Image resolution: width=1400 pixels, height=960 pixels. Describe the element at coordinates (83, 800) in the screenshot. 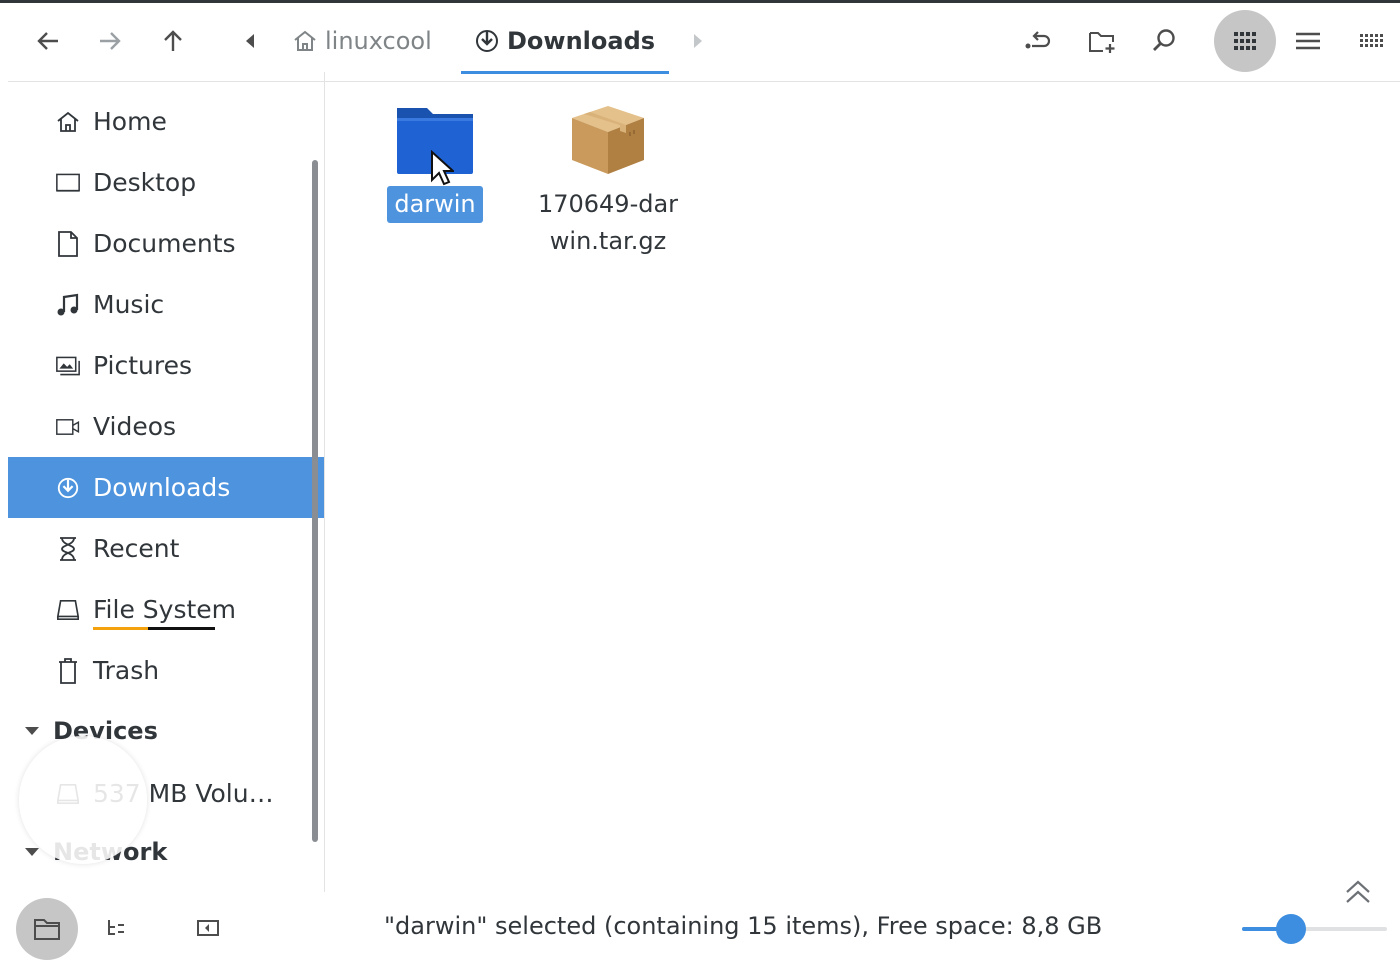

I see `touch-indicator` at that location.